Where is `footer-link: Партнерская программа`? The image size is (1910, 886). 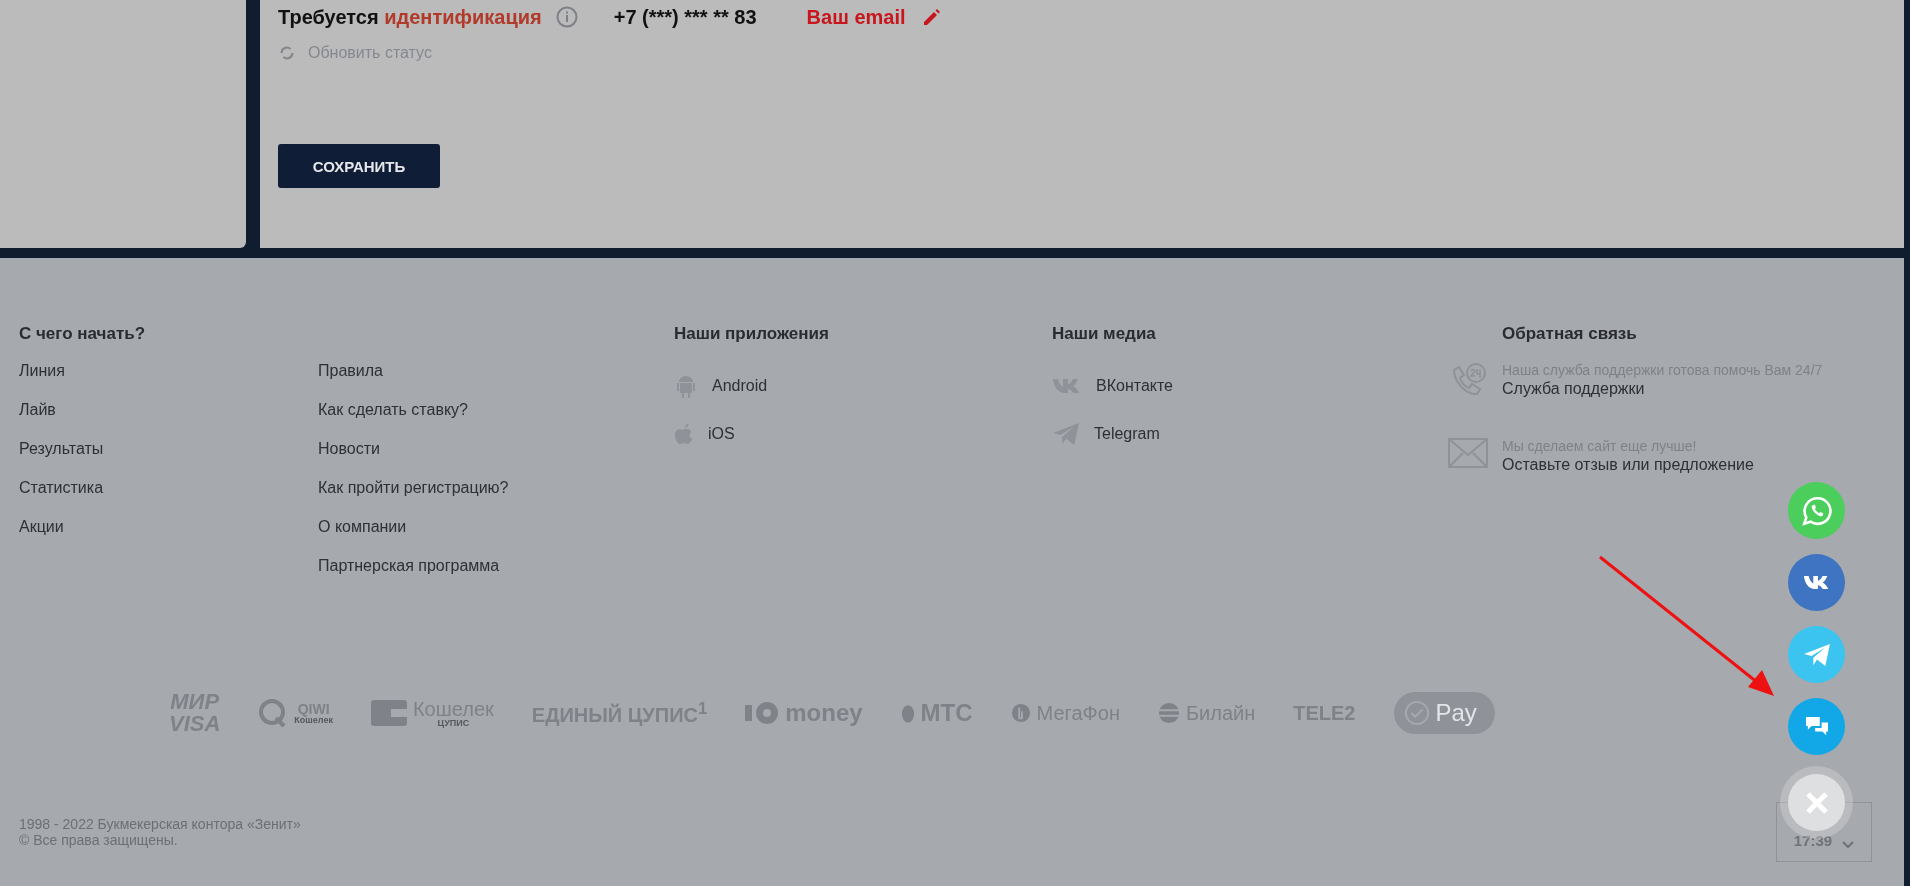
footer-link: Партнерская программа is located at coordinates (496, 576).